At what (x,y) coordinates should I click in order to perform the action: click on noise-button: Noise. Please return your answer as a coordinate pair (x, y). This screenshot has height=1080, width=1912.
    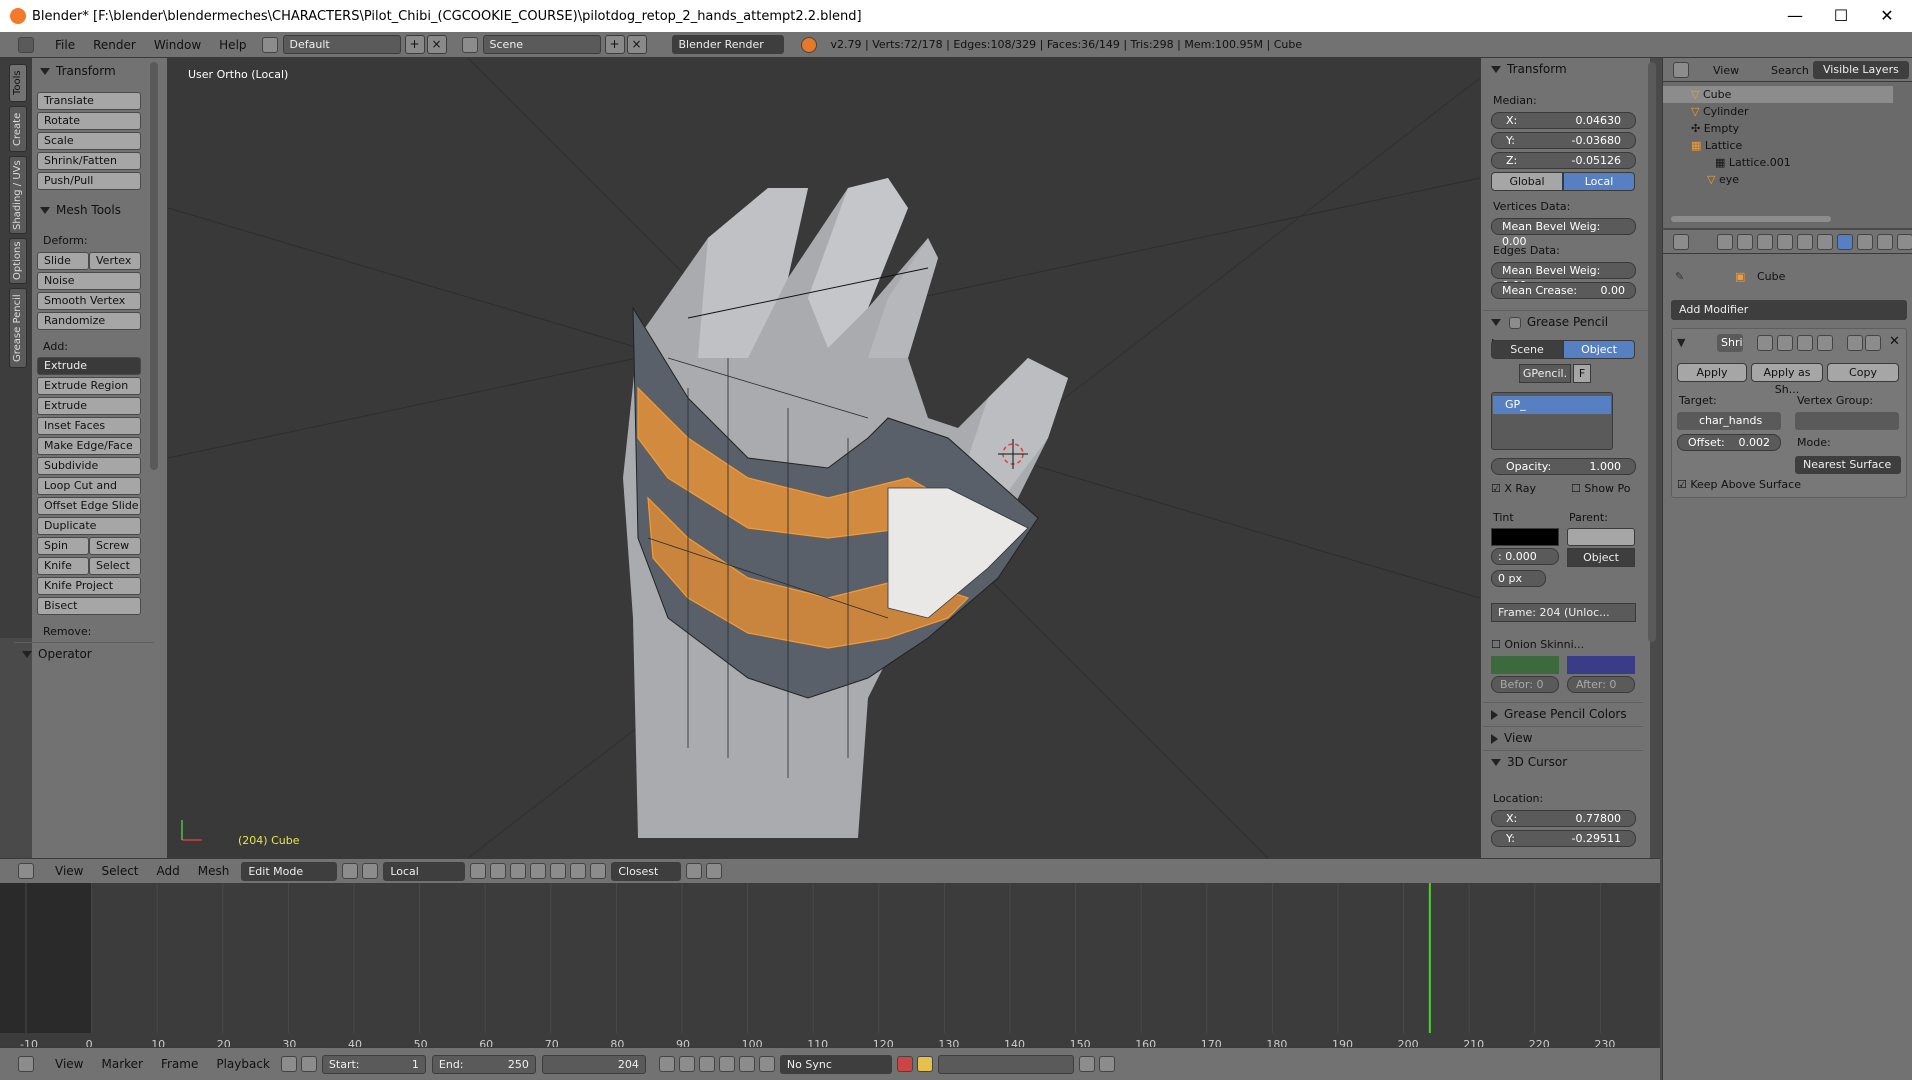
    Looking at the image, I should click on (89, 281).